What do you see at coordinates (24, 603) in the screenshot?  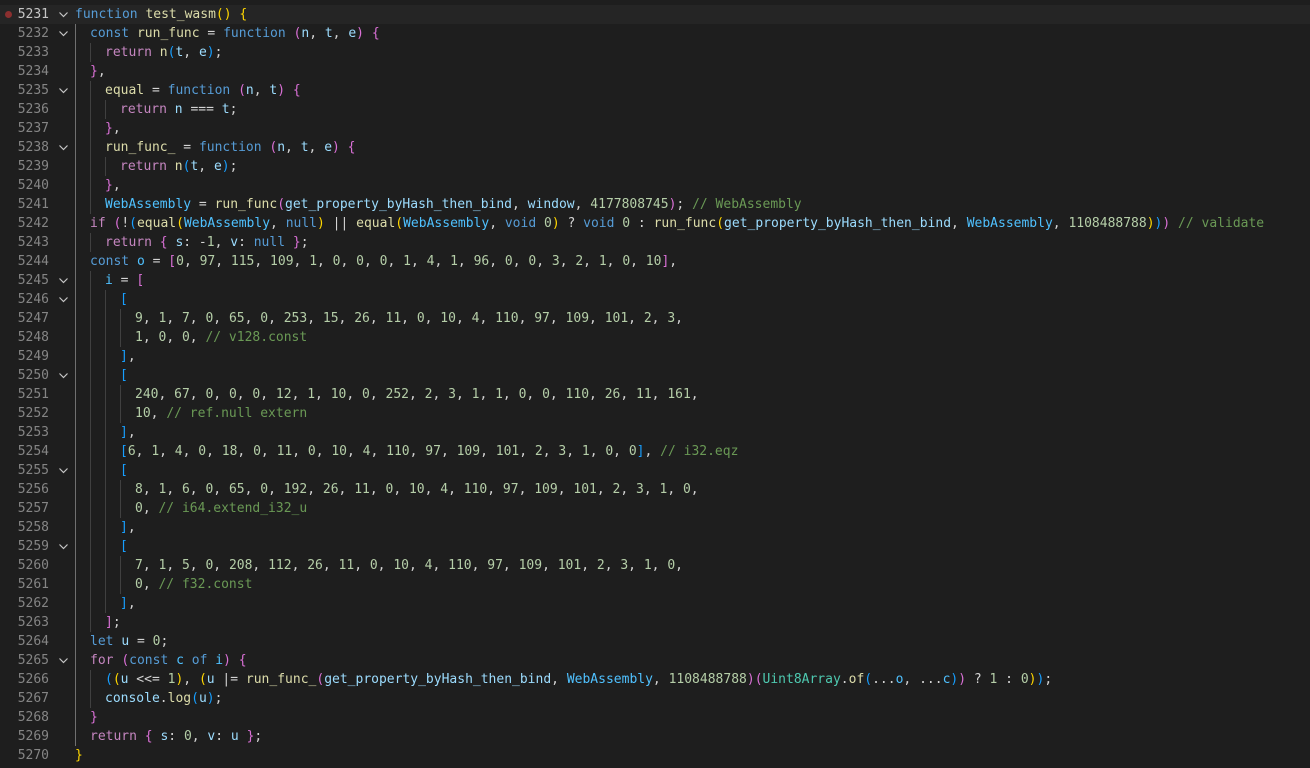 I see `line-number: 5262` at bounding box center [24, 603].